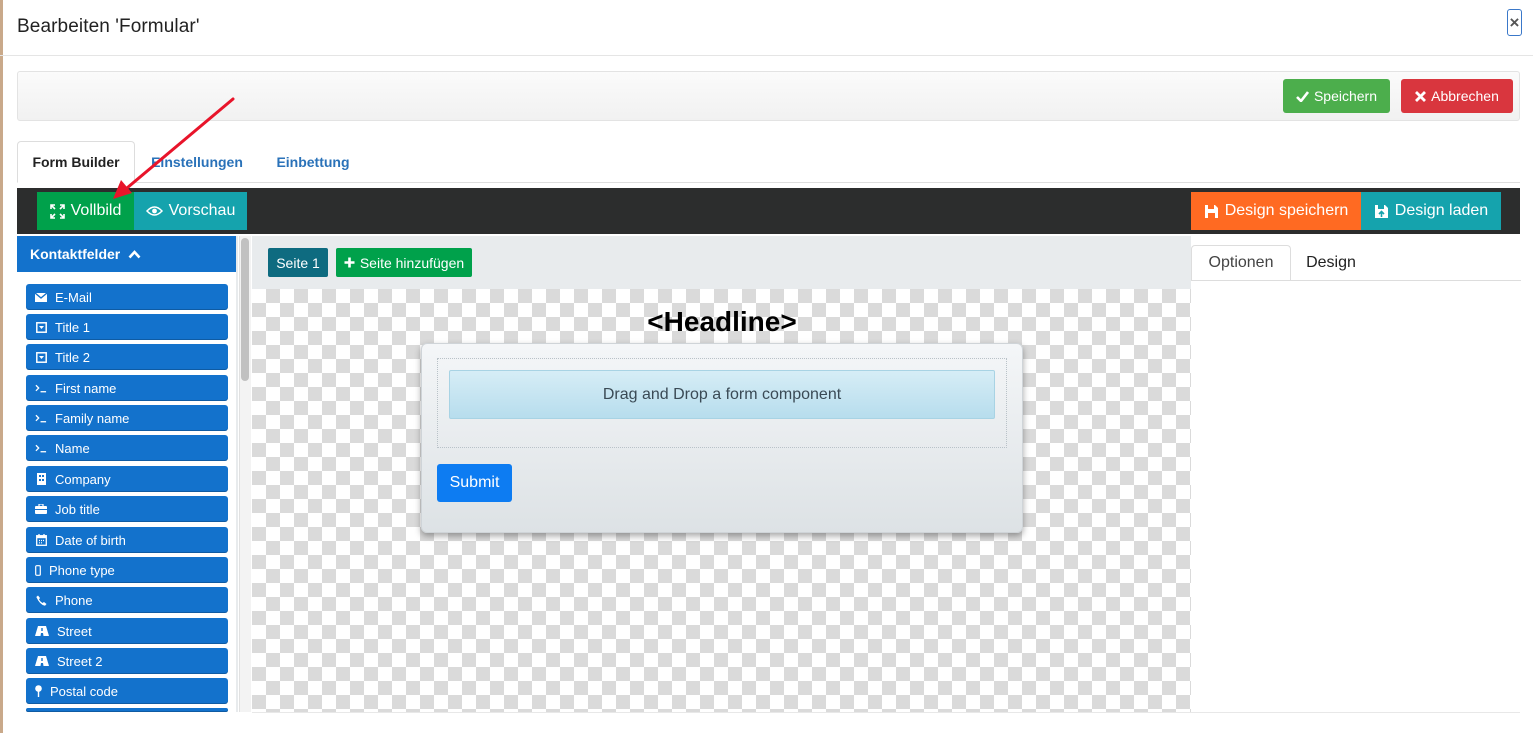 The height and width of the screenshot is (733, 1533). Describe the element at coordinates (1465, 96) in the screenshot. I see `cancel-button-label: Abbrechen` at that location.